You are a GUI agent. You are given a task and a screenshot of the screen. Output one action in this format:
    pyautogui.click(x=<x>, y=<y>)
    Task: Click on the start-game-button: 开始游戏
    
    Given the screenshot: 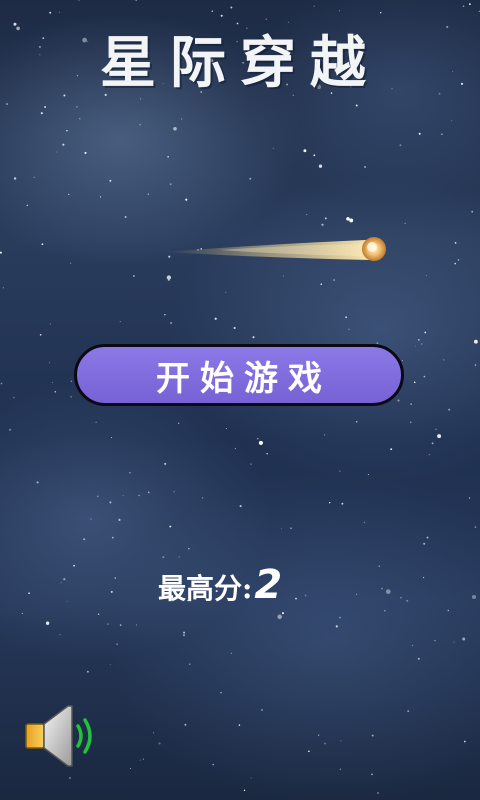 What is the action you would take?
    pyautogui.click(x=239, y=375)
    